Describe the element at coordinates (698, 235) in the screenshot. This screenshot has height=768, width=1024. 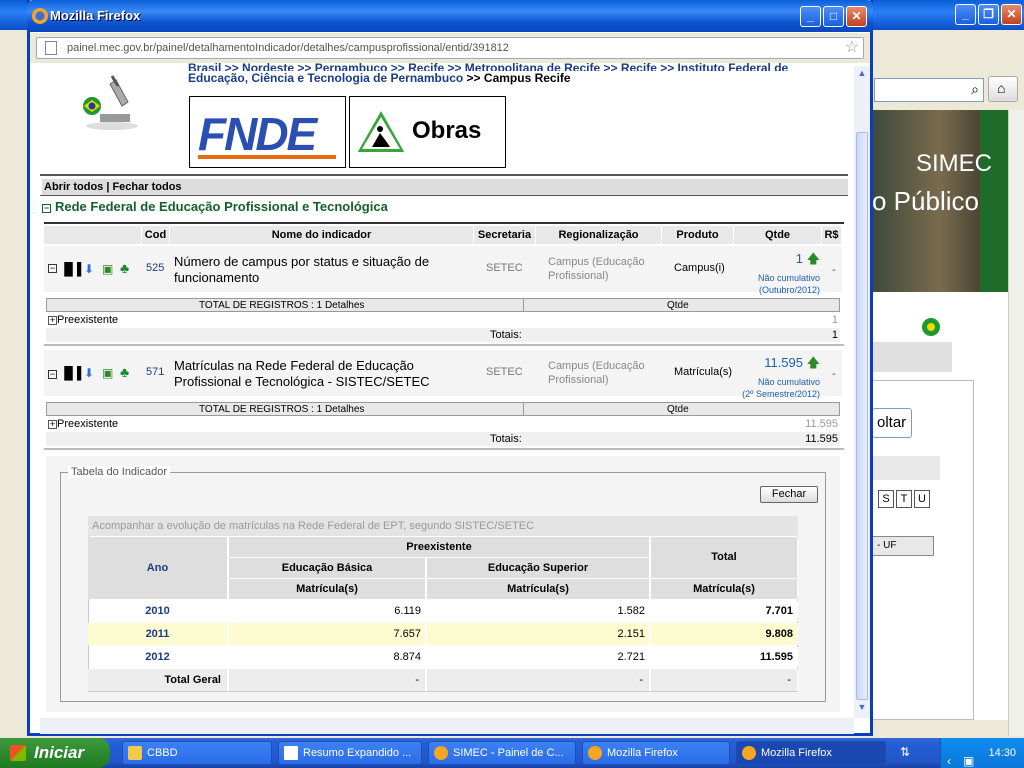
I see `col-produto: Produto` at that location.